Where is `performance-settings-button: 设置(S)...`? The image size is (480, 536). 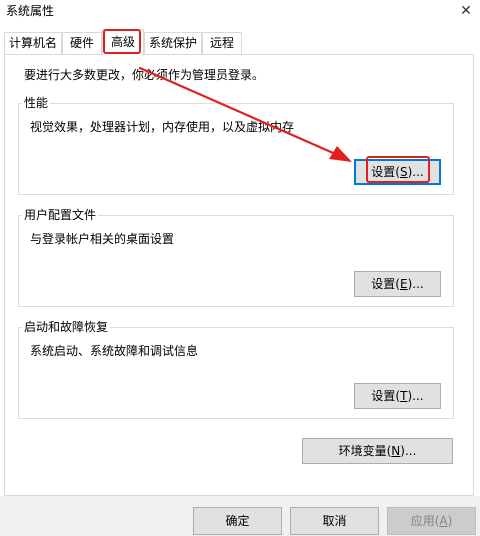
performance-settings-button: 设置(S)... is located at coordinates (397, 172).